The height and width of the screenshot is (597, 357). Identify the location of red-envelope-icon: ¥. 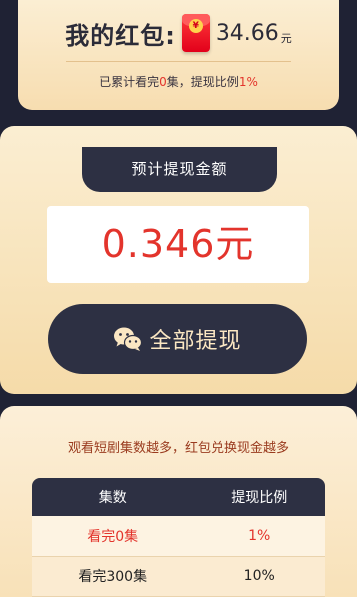
(195, 33).